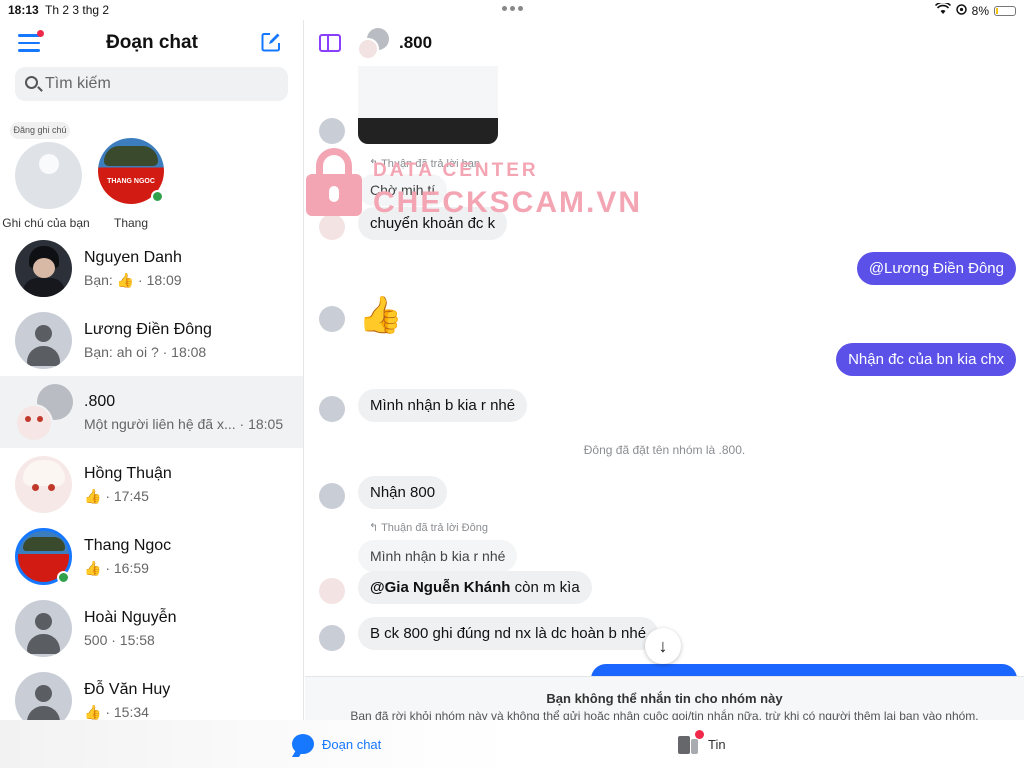 The height and width of the screenshot is (768, 1024). Describe the element at coordinates (440, 587) in the screenshot. I see `mention: @Gia Nguễn Khánh` at that location.